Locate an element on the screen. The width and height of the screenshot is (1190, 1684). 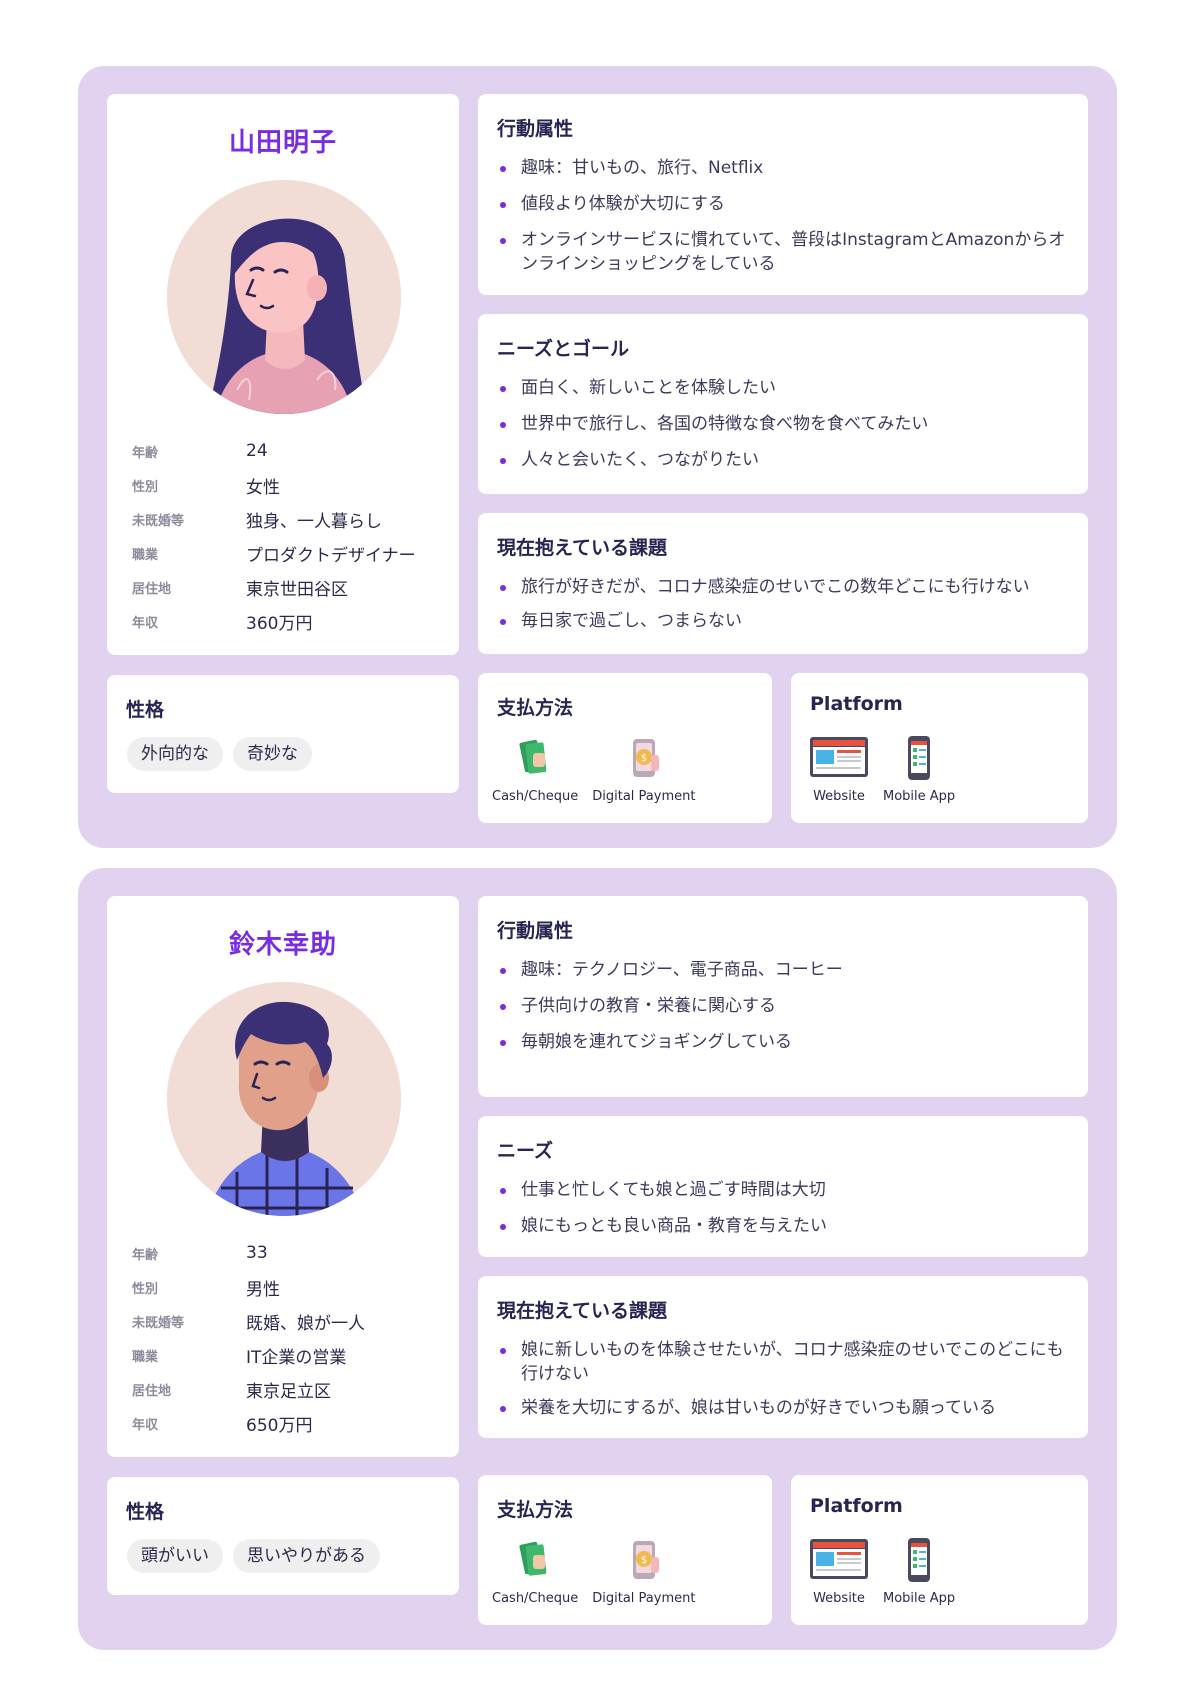
attribute-value: 東京世田谷区 is located at coordinates (297, 589).